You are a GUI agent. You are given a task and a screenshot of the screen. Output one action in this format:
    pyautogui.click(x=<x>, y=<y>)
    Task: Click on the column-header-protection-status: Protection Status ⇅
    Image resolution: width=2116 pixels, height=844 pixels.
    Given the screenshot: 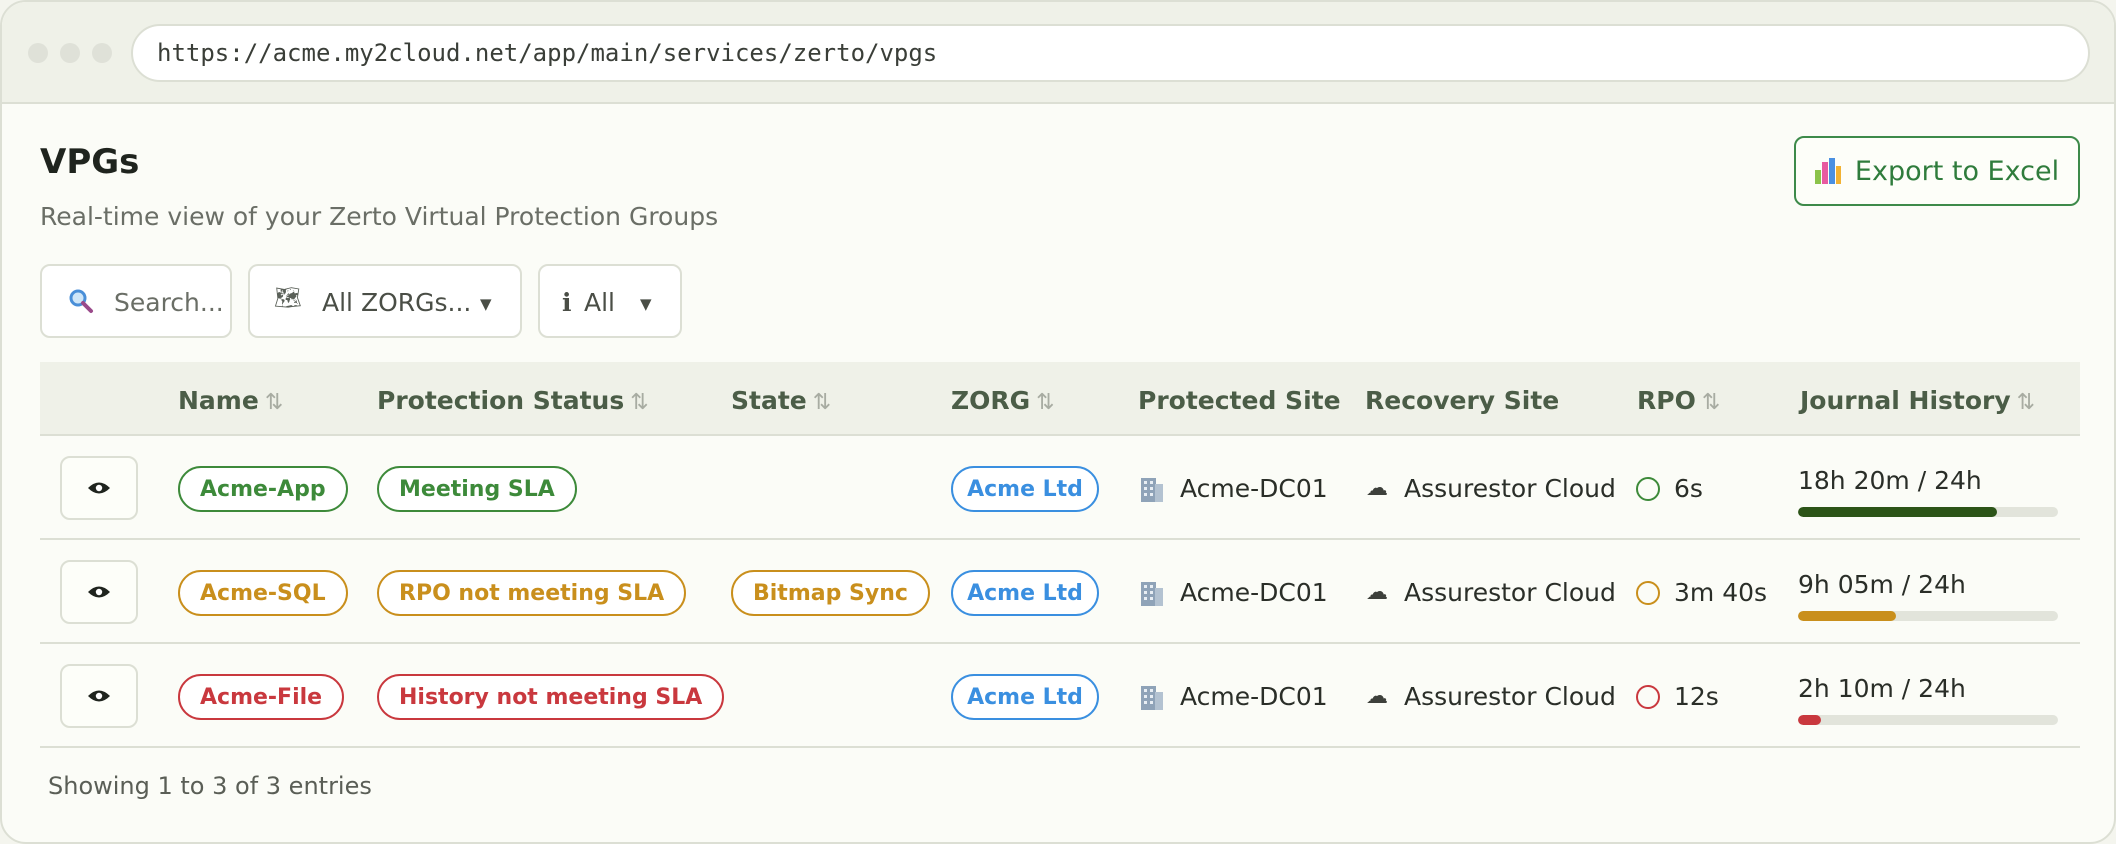 What is the action you would take?
    pyautogui.click(x=513, y=400)
    